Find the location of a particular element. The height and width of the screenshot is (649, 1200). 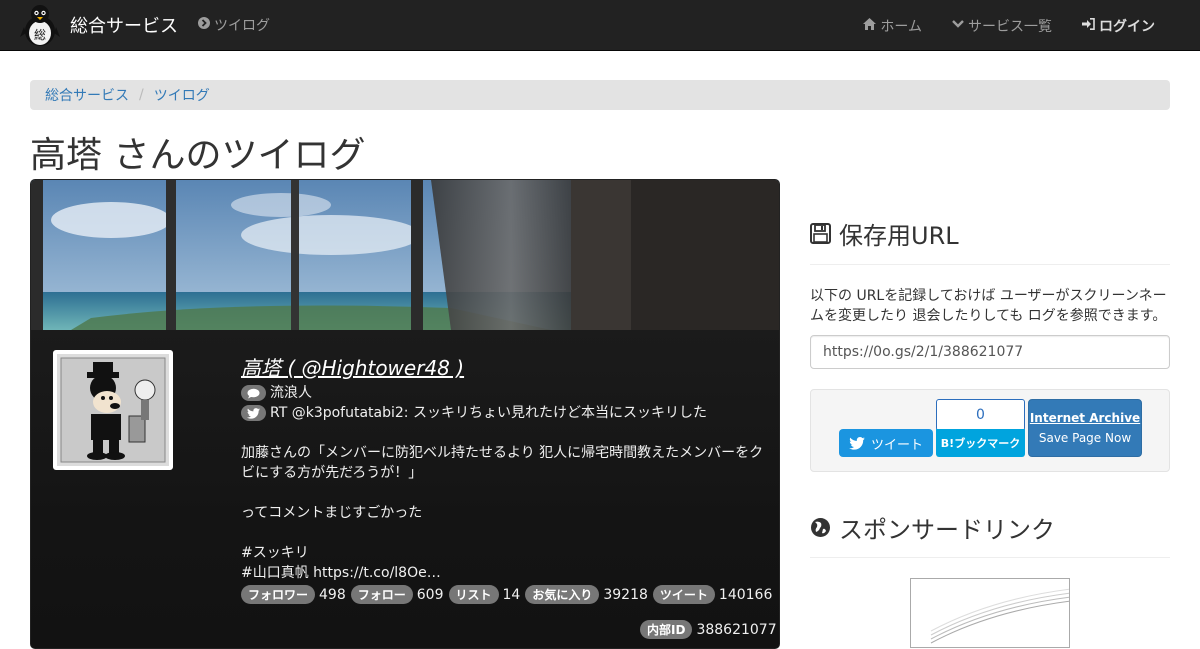

save-url-heading: 保存用URL is located at coordinates (884, 233).